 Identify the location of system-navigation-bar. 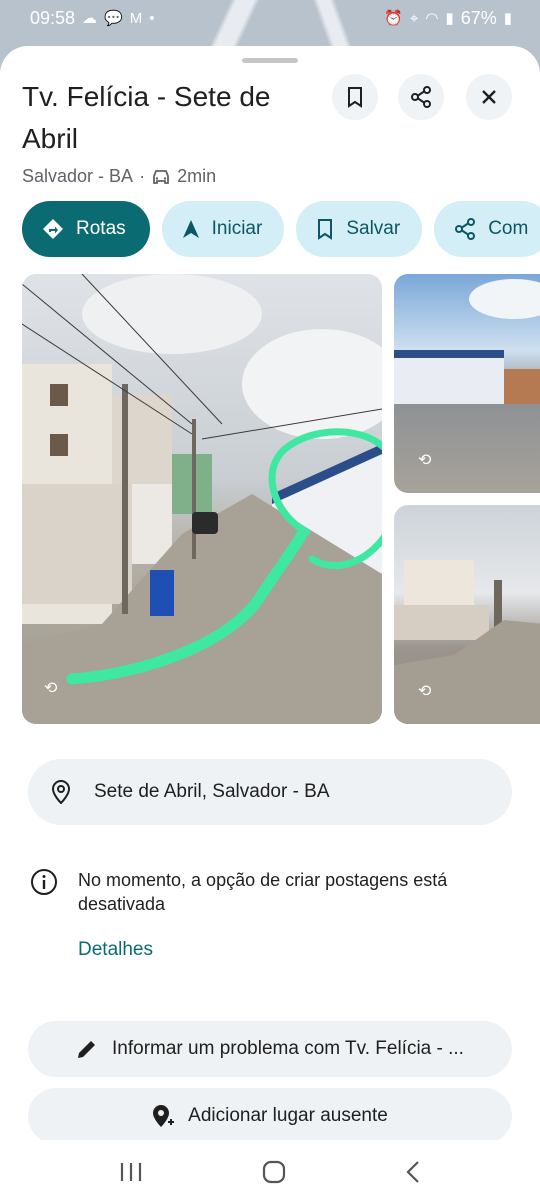
(270, 1172).